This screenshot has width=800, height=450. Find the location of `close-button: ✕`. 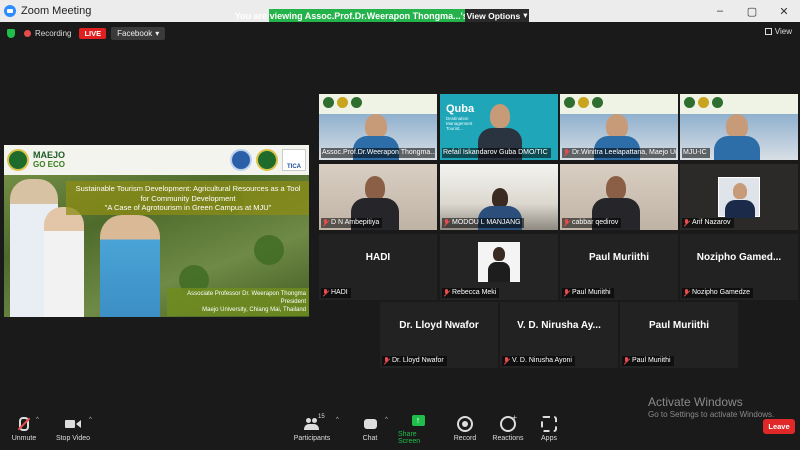

close-button: ✕ is located at coordinates (784, 11).